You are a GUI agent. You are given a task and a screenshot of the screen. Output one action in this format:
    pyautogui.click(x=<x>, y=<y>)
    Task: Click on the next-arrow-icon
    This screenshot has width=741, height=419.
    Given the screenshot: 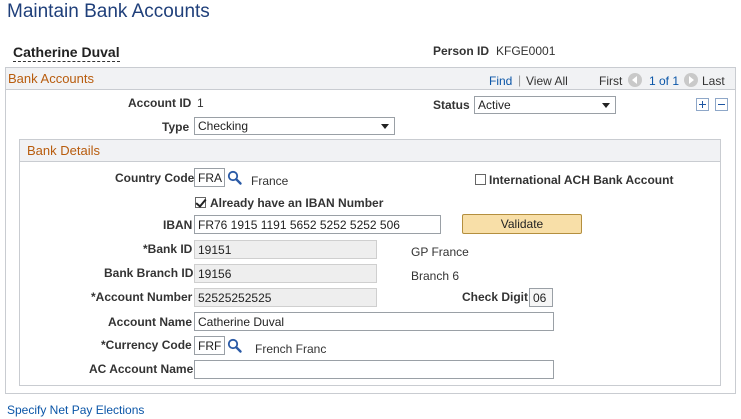 What is the action you would take?
    pyautogui.click(x=691, y=80)
    